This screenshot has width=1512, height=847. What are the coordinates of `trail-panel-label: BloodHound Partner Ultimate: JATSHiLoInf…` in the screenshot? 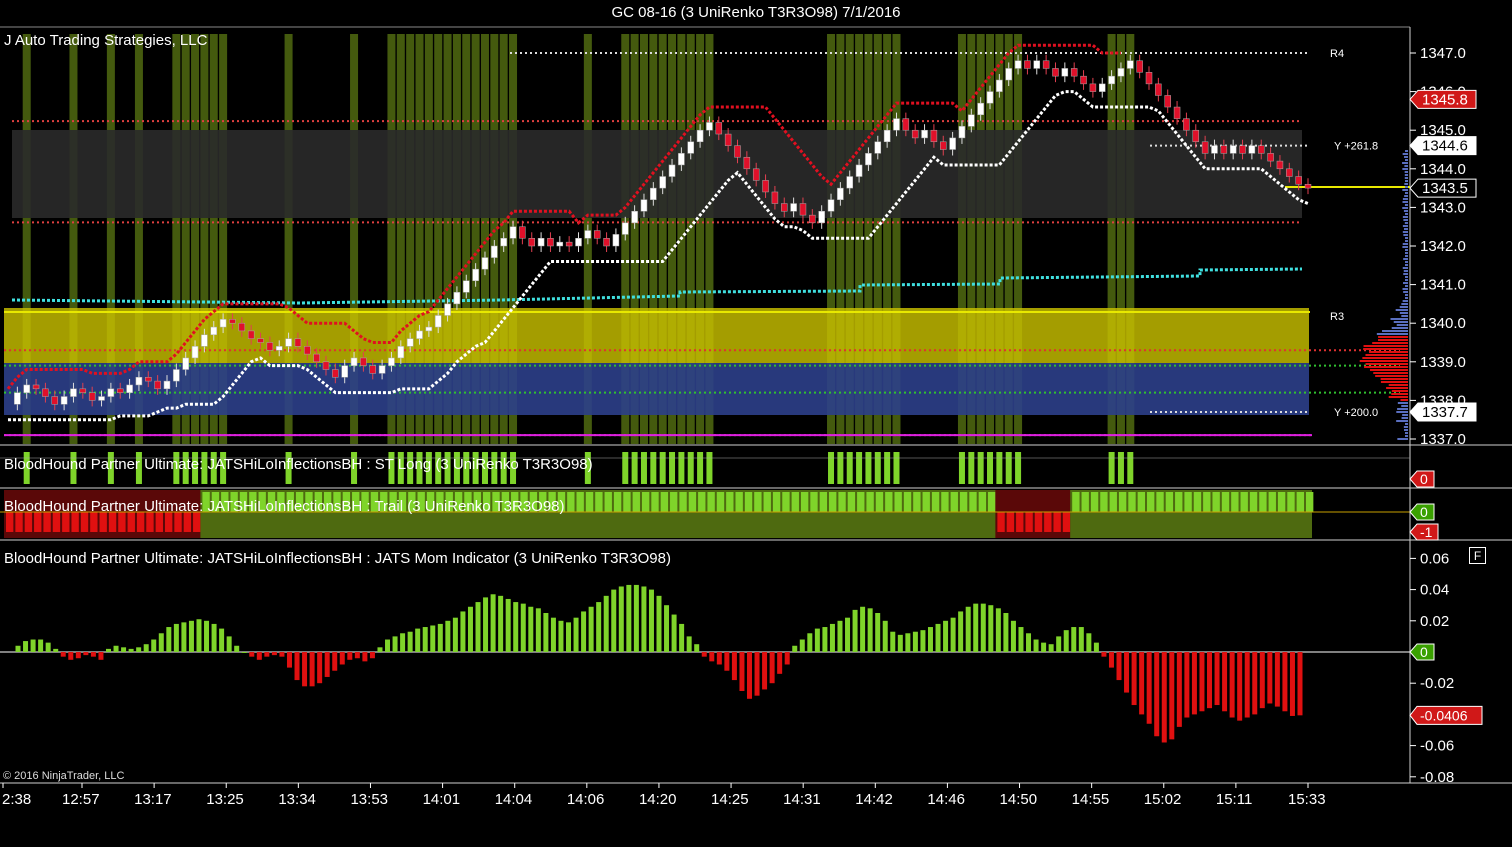 It's located at (284, 506).